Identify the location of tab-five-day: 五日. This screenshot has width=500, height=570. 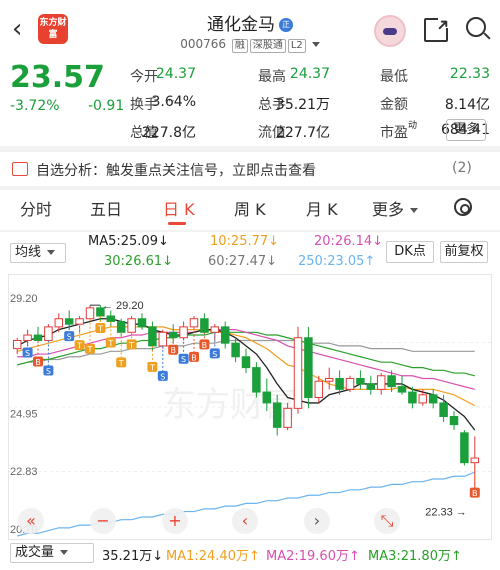
(106, 208).